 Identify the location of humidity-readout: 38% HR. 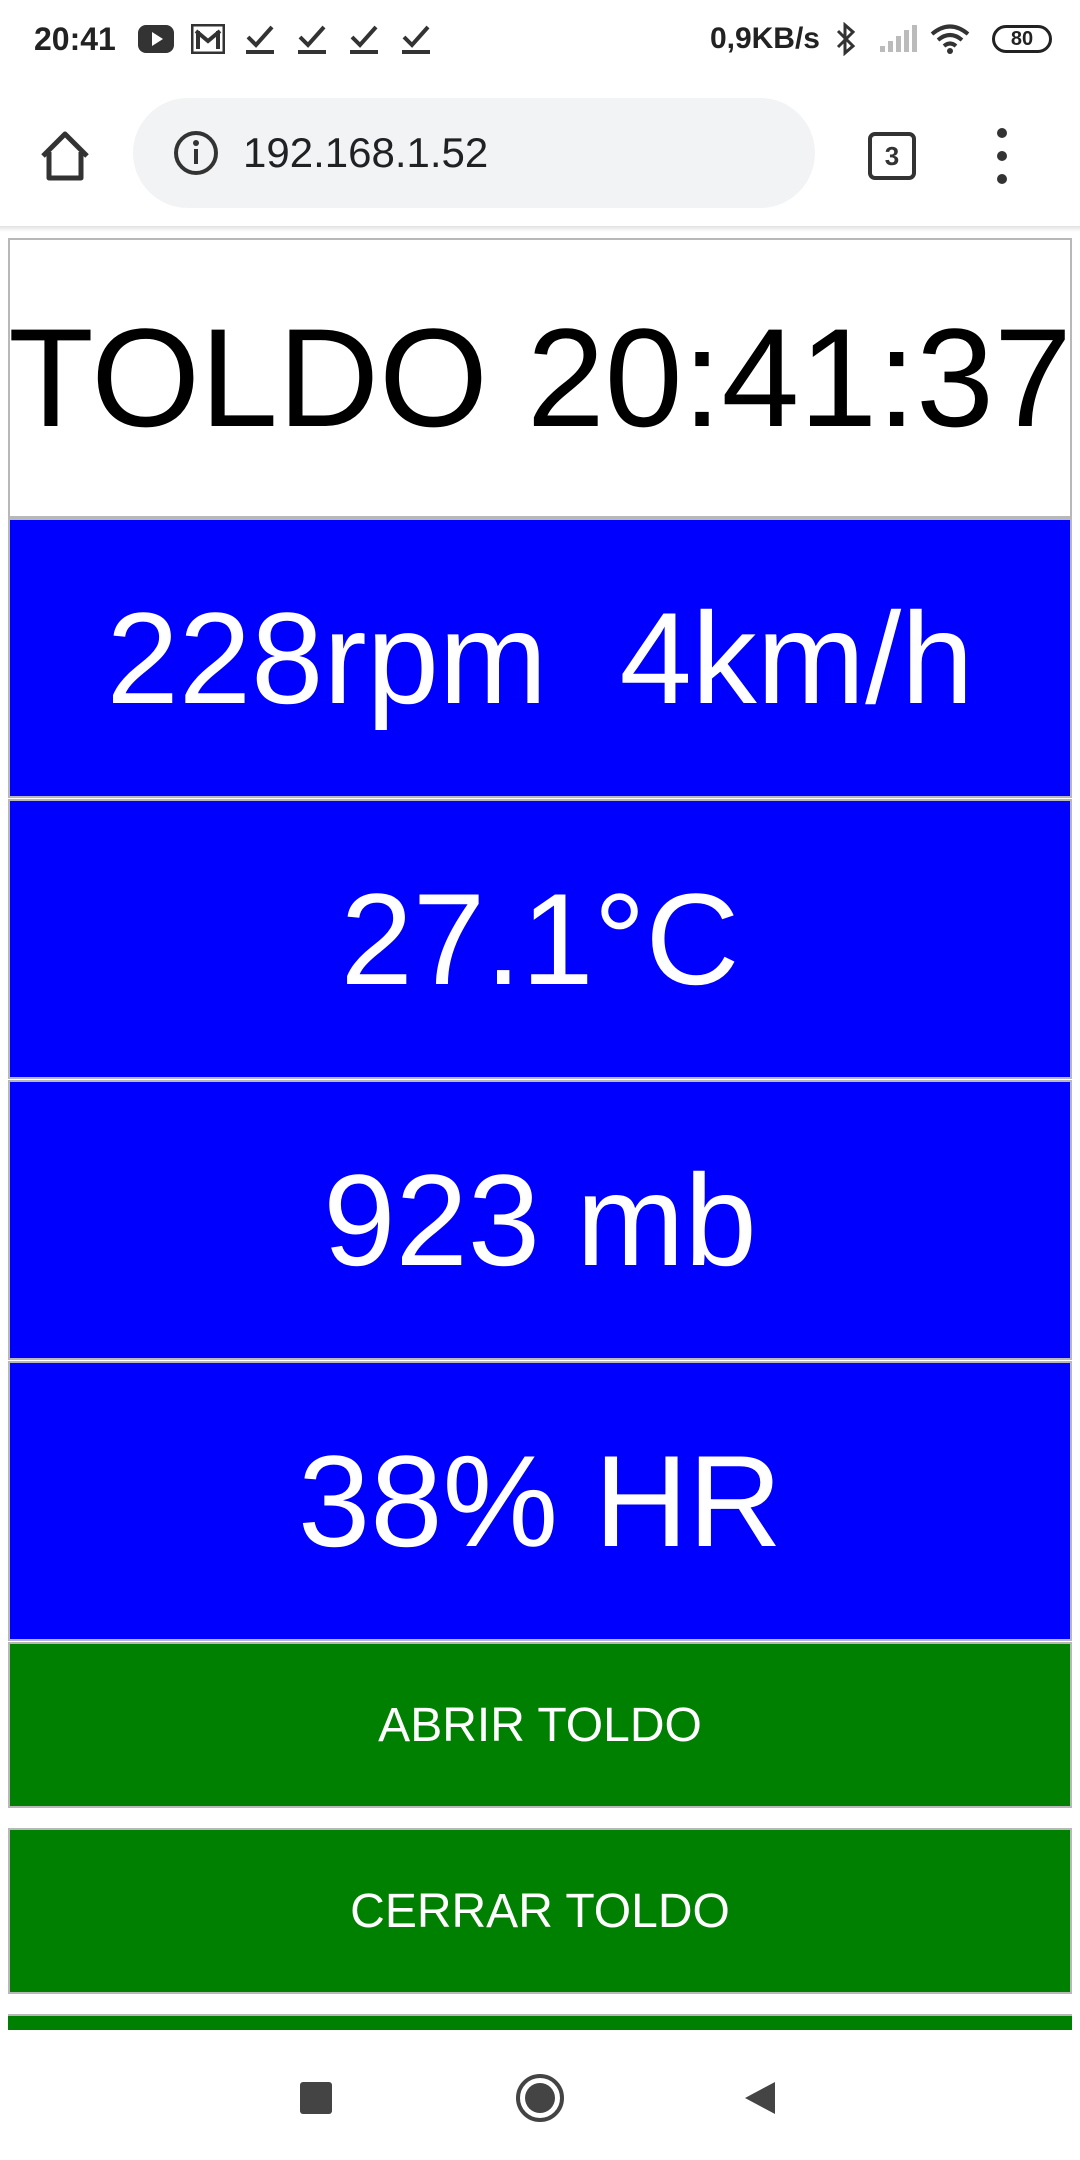
(540, 1501).